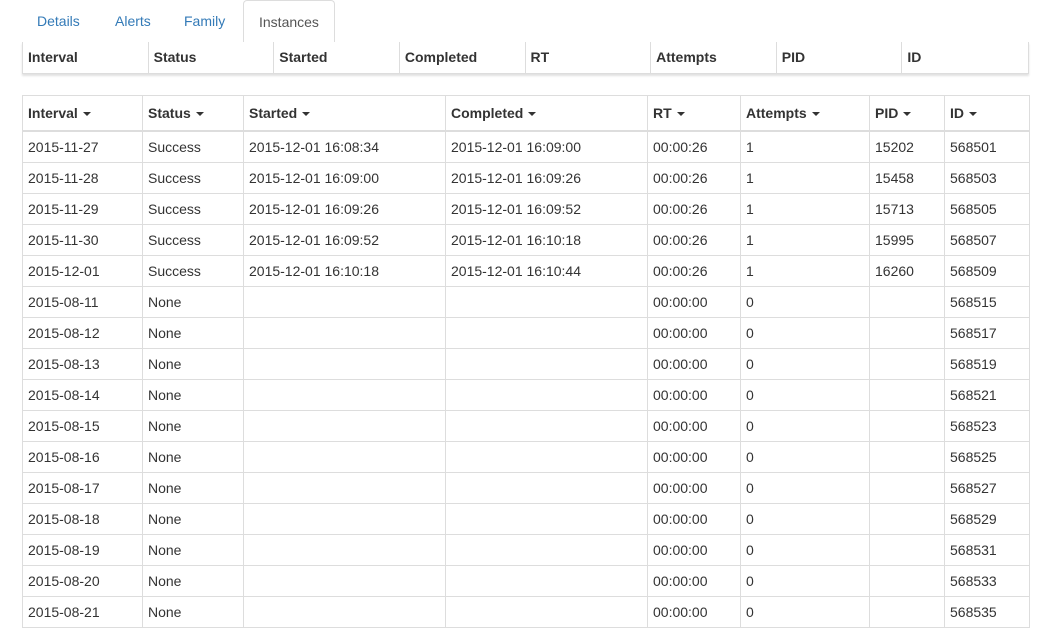  Describe the element at coordinates (82, 612) in the screenshot. I see `interval-cell: 2015-08-21` at that location.